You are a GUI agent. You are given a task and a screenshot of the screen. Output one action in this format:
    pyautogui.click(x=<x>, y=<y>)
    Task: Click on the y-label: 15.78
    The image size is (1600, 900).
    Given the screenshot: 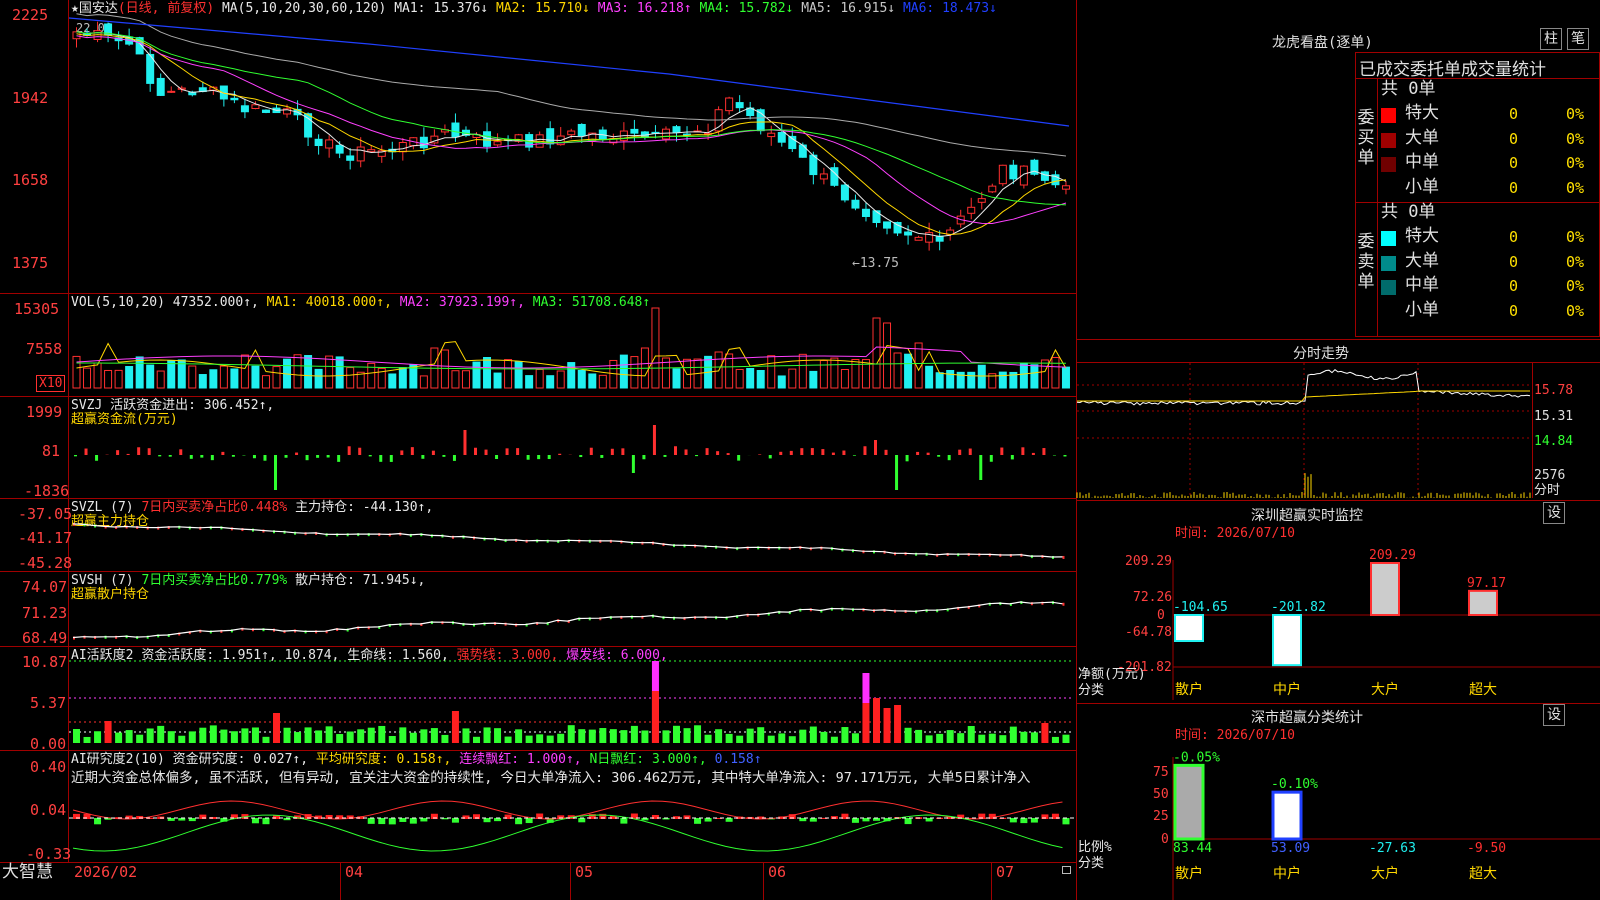 What is the action you would take?
    pyautogui.click(x=1554, y=390)
    